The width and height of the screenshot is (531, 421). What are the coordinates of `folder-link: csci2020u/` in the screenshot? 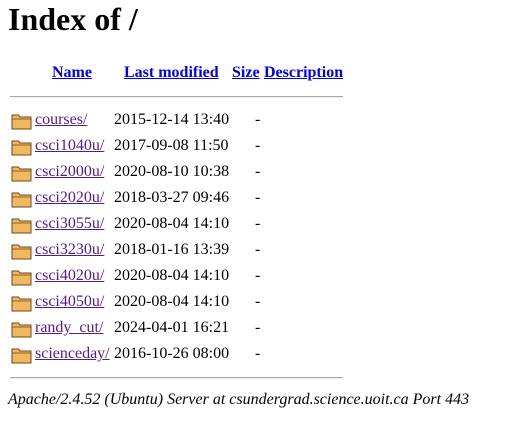 It's located at (69, 198).